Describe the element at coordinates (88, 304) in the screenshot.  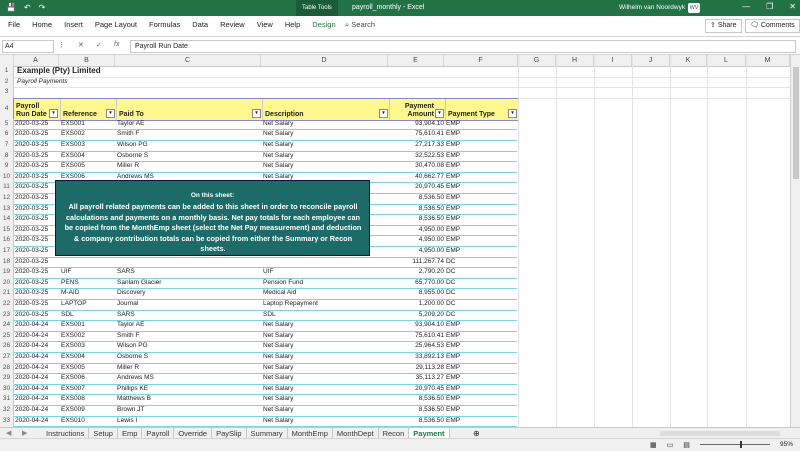
I see `cell: LAPTOP` at that location.